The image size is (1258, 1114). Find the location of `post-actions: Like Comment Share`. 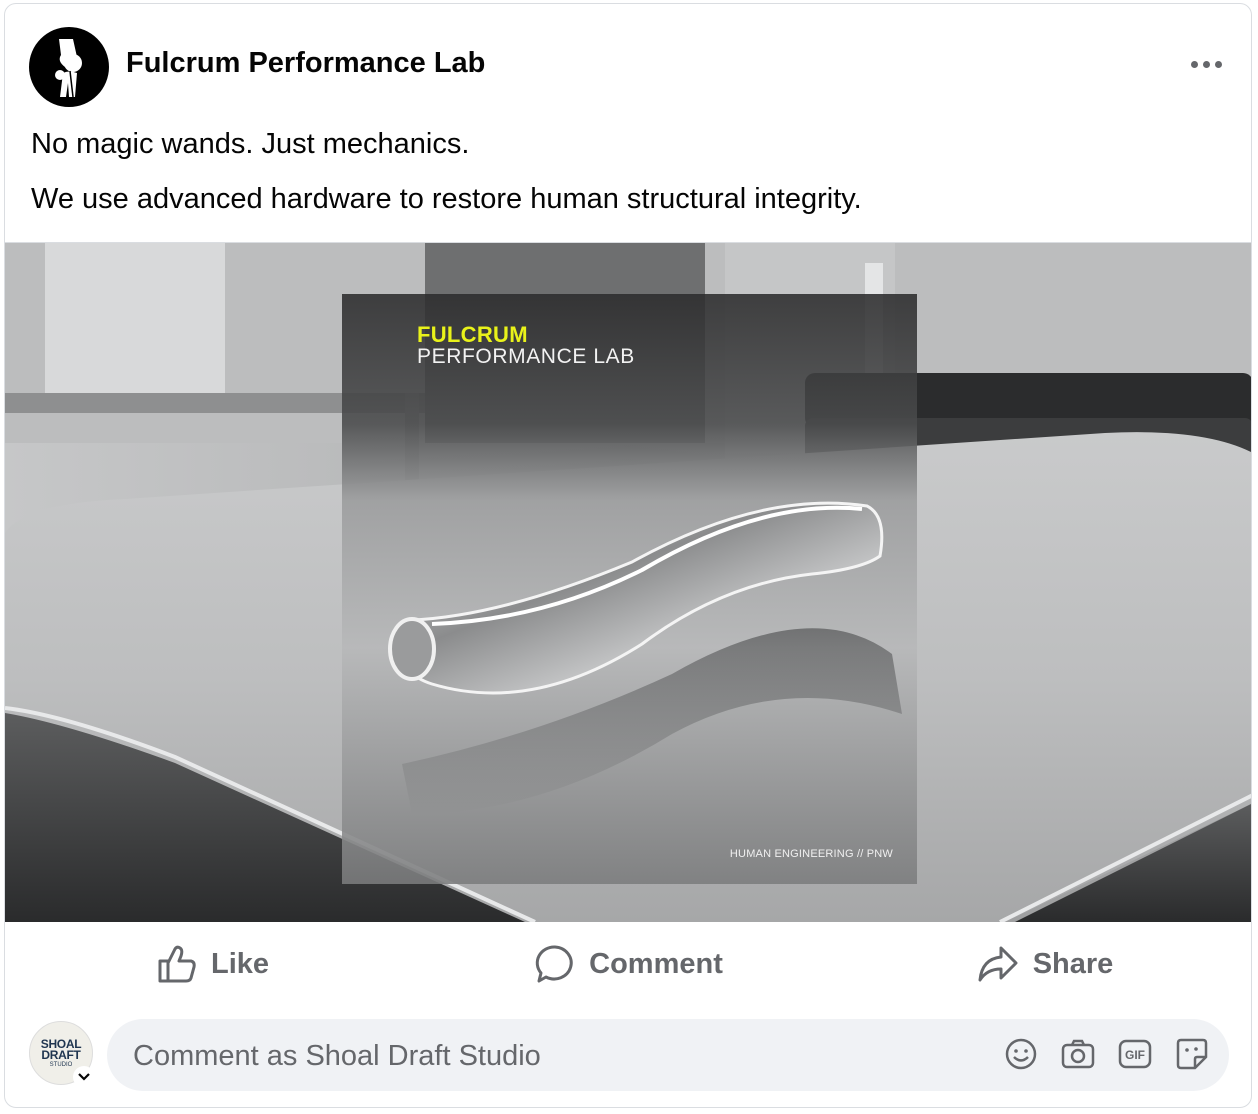

post-actions: Like Comment Share is located at coordinates (628, 964).